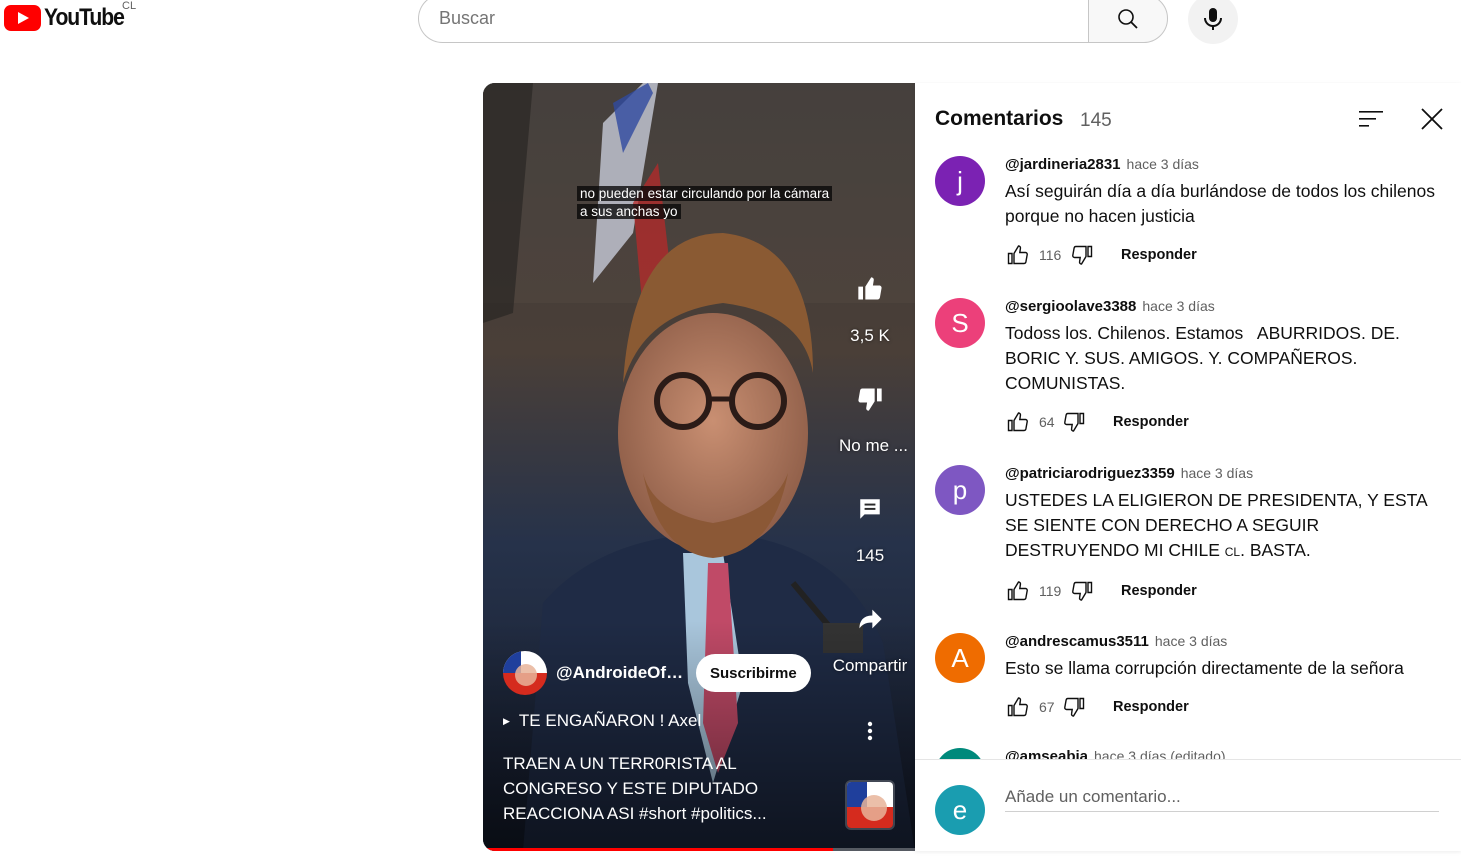 Image resolution: width=1461 pixels, height=859 pixels. I want to click on comments-action: 145, so click(870, 522).